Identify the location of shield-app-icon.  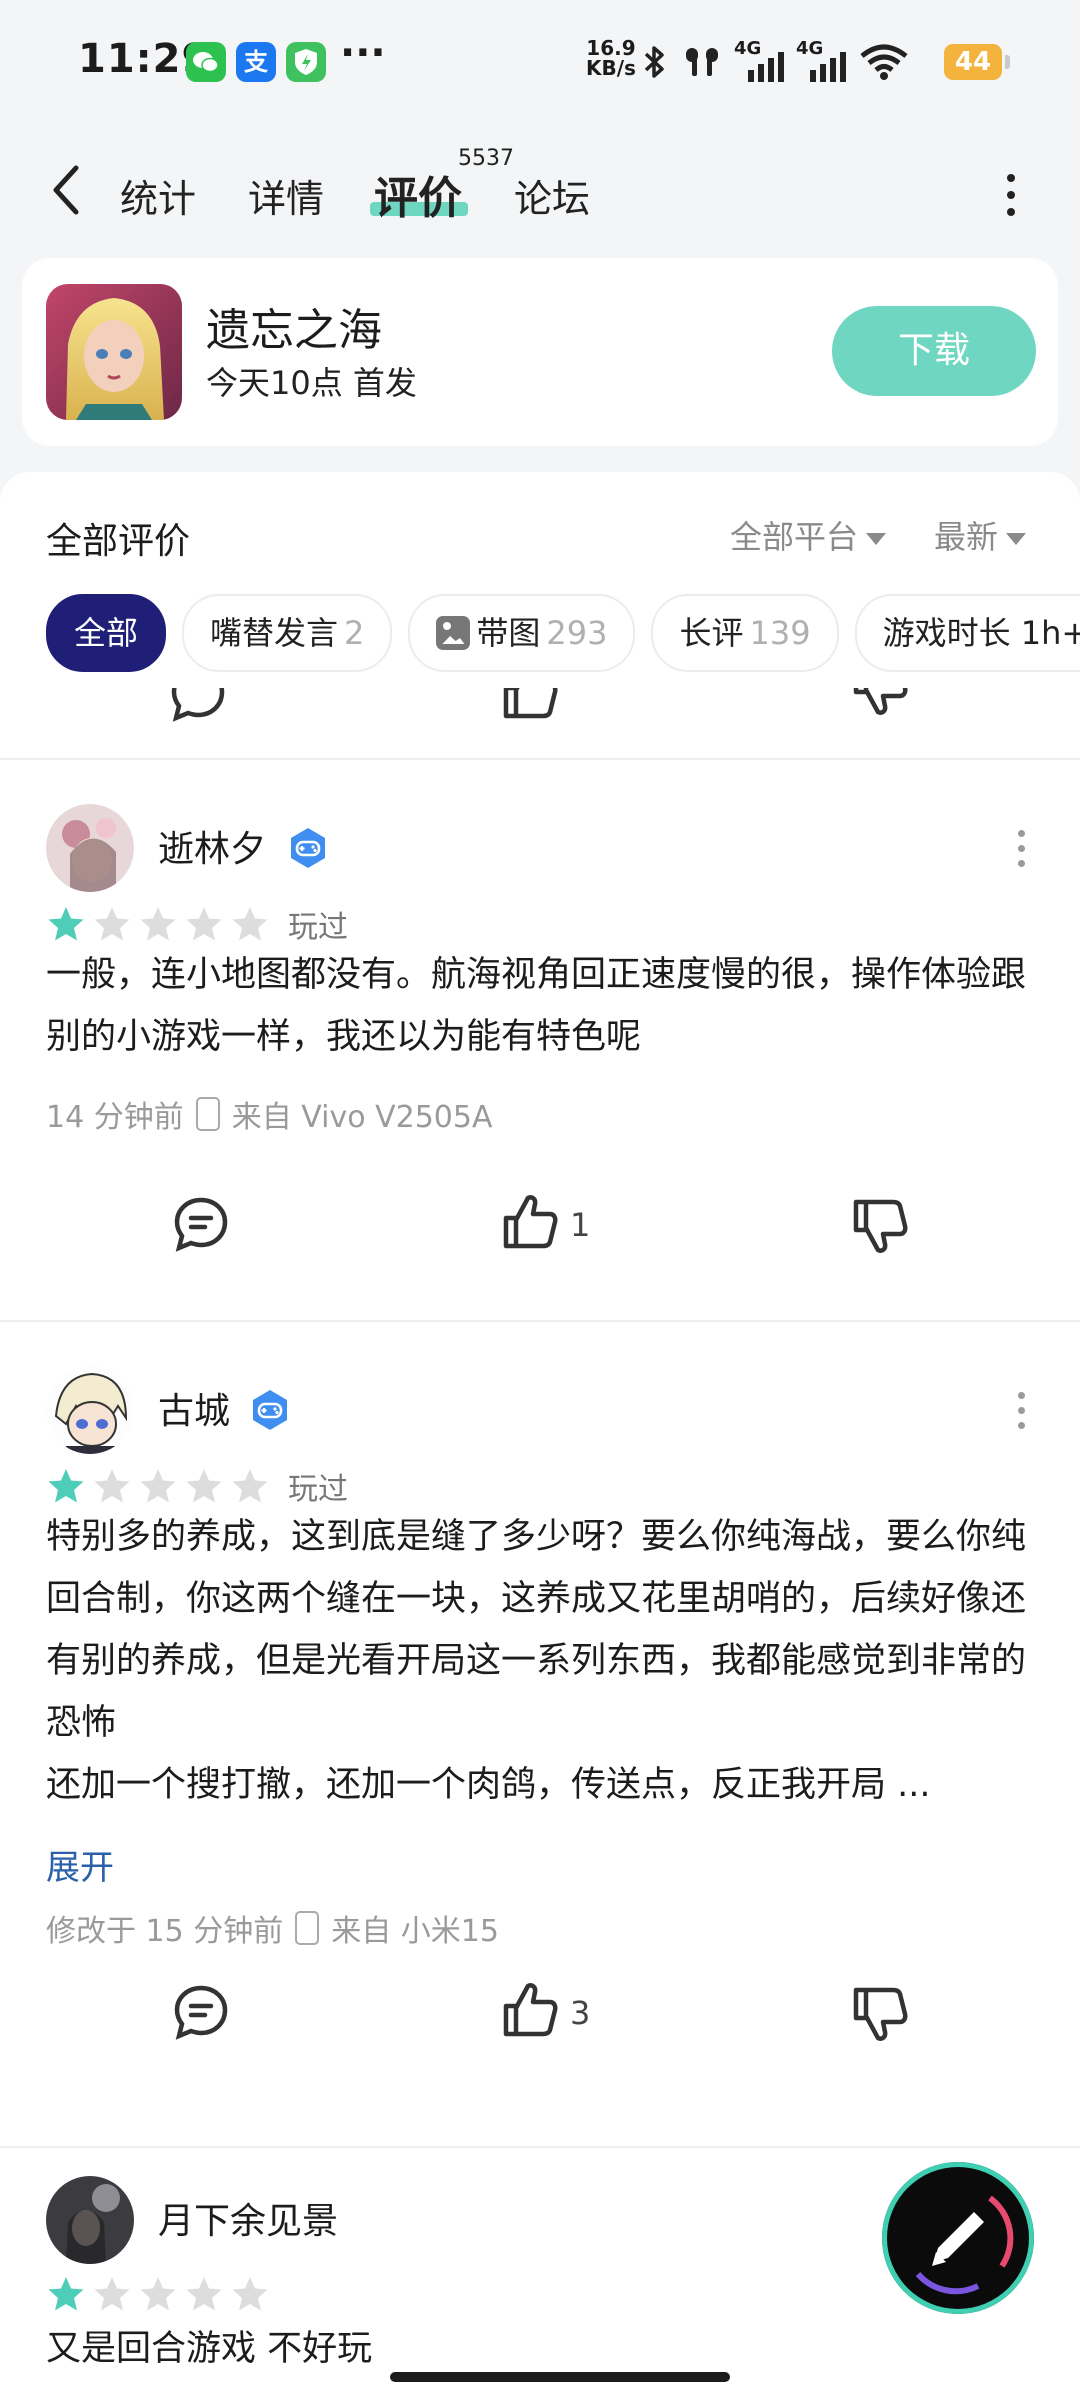
(306, 62).